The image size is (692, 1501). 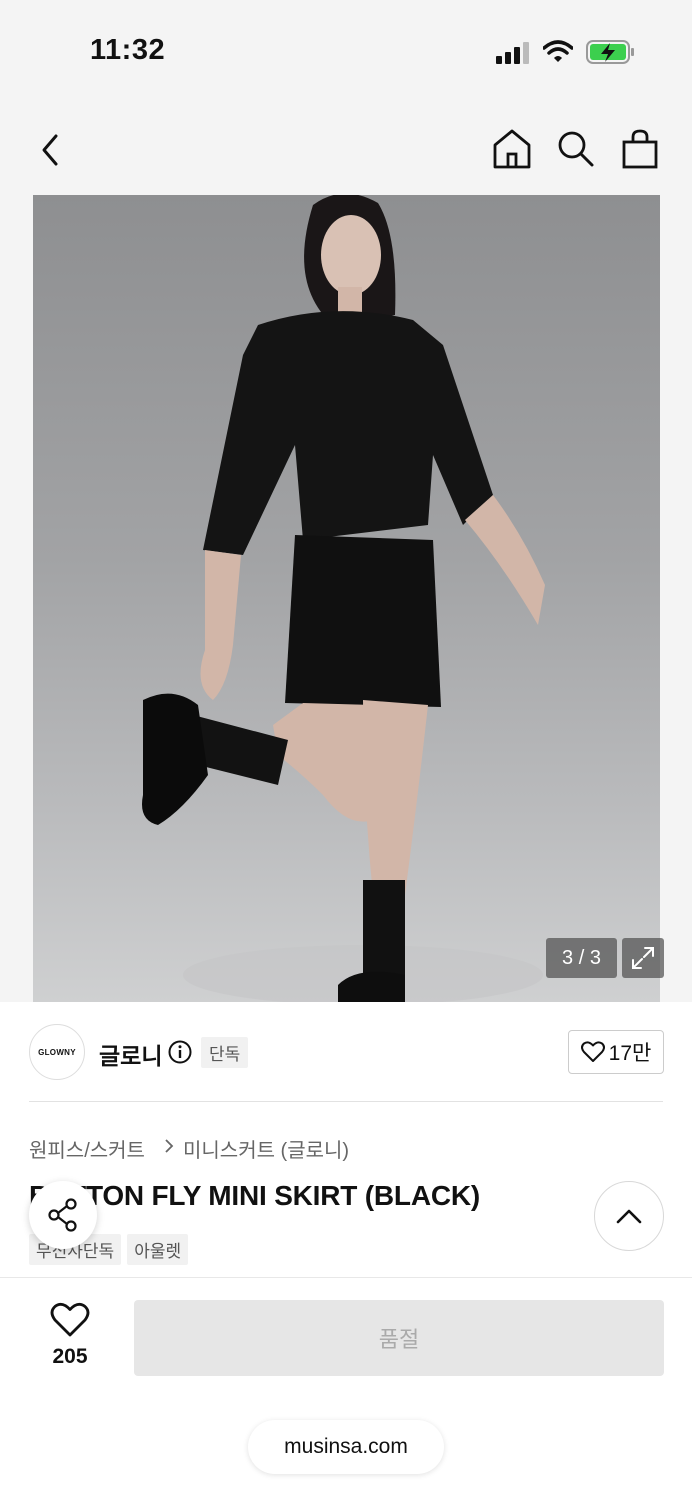 I want to click on scroll-top-button, so click(x=629, y=1216).